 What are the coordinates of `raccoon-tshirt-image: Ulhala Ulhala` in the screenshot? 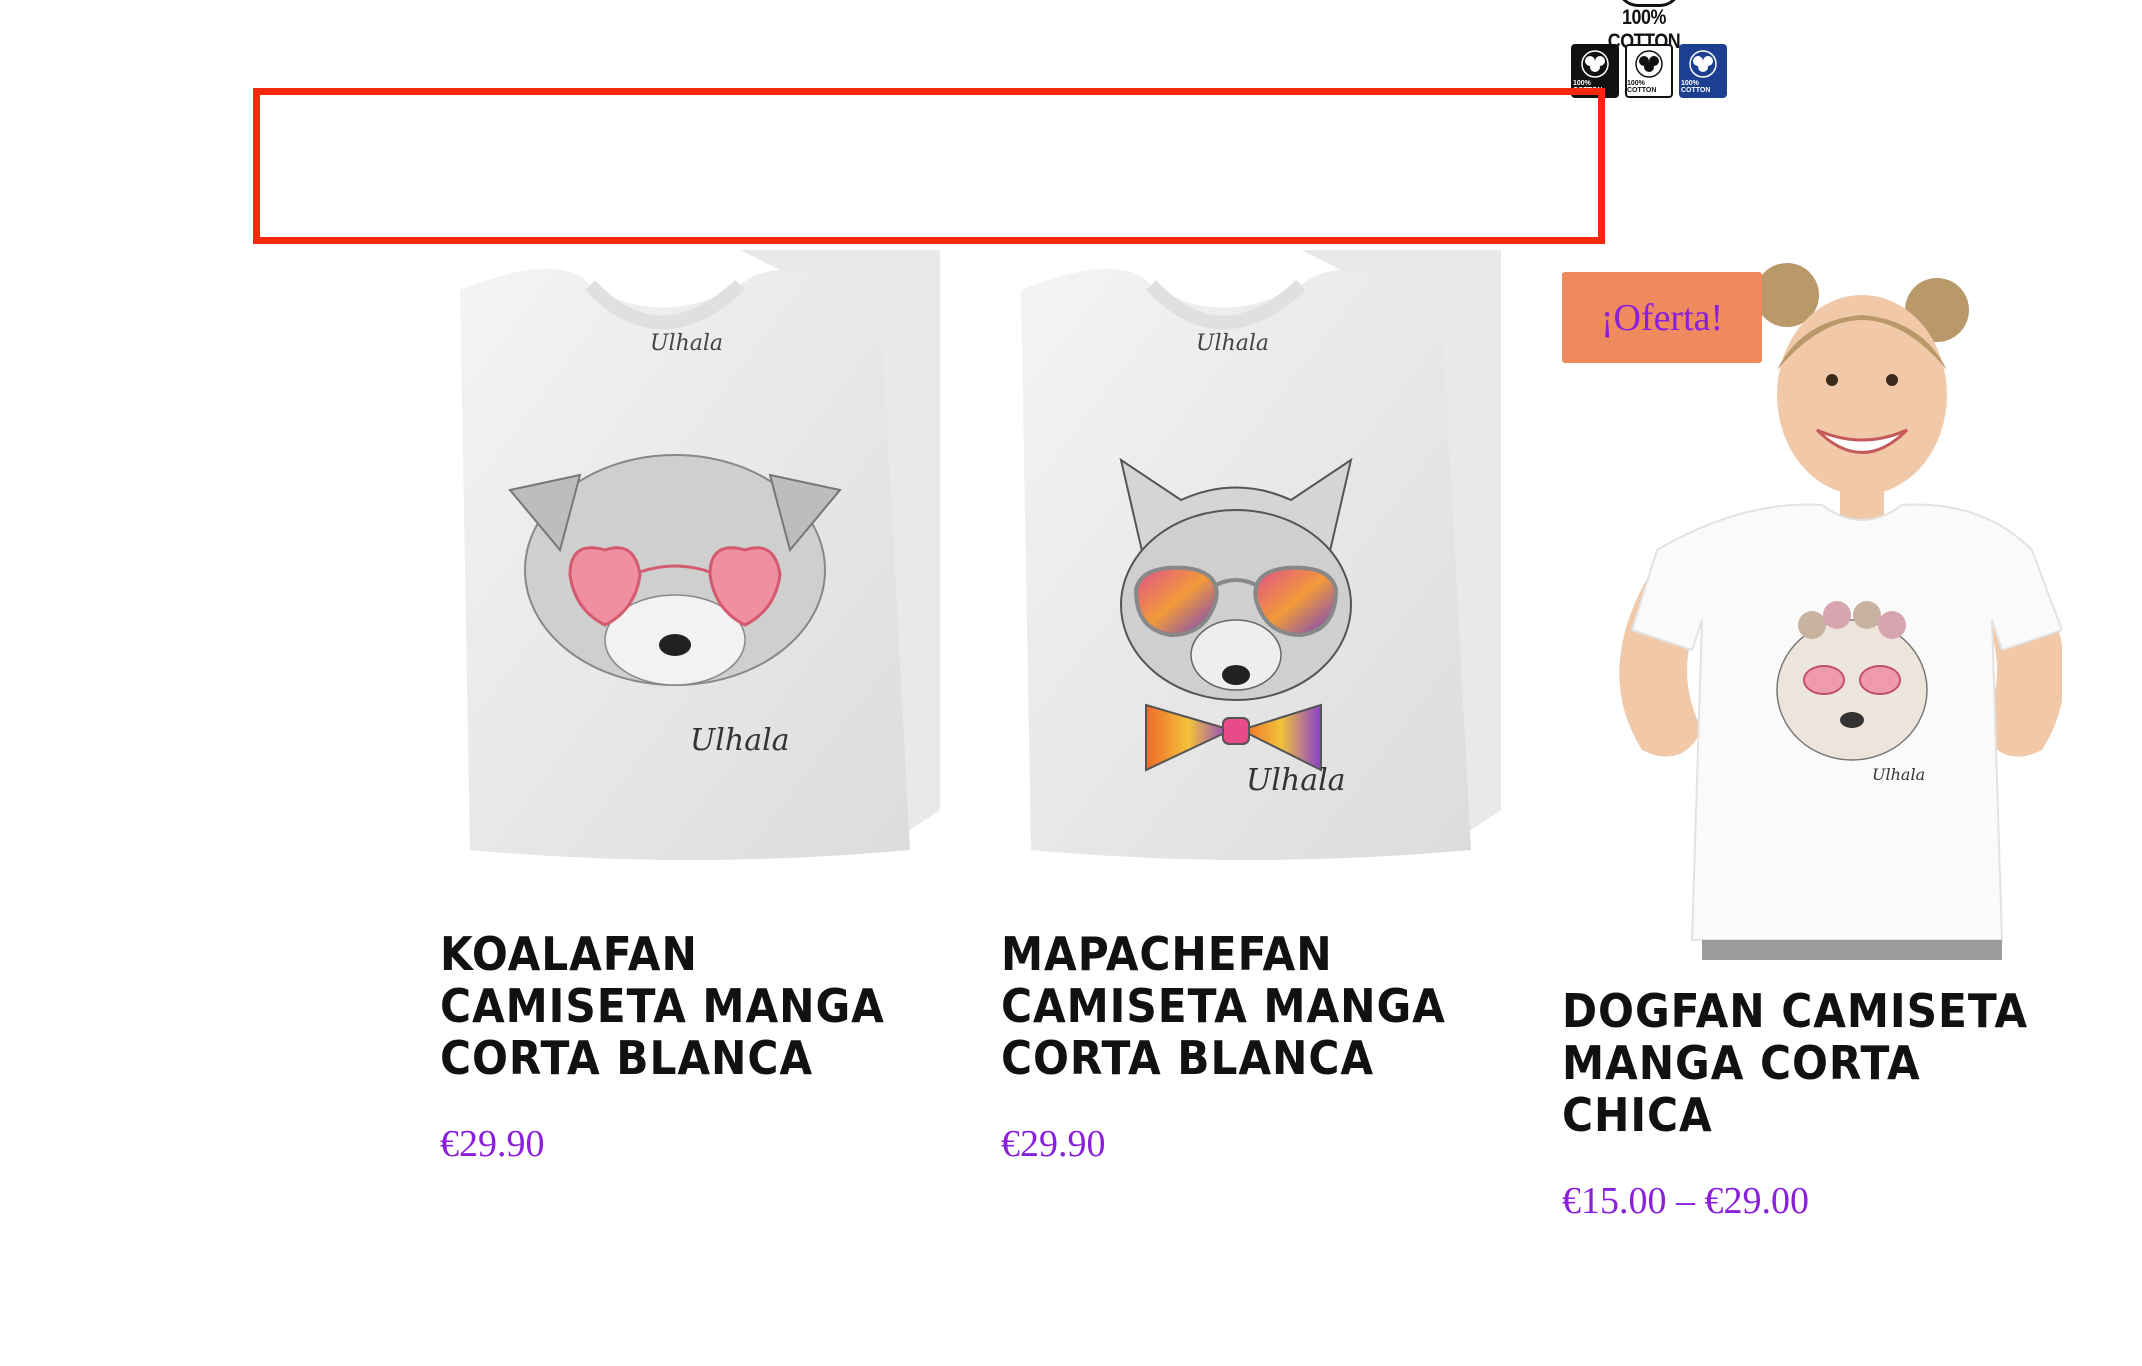 It's located at (1251, 560).